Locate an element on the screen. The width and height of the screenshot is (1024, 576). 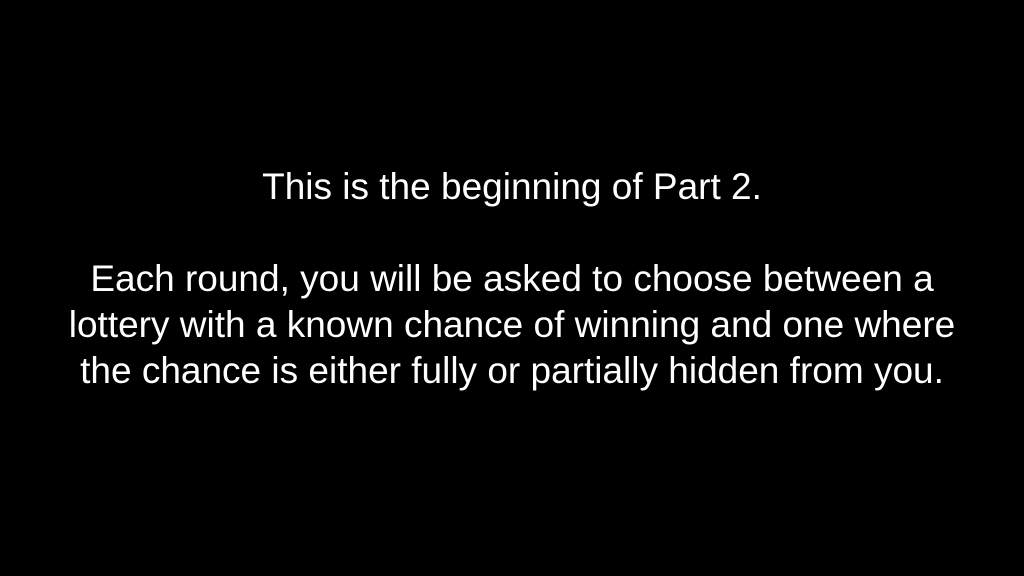
part-heading: This is the beginning of Part 2. is located at coordinates (512, 186).